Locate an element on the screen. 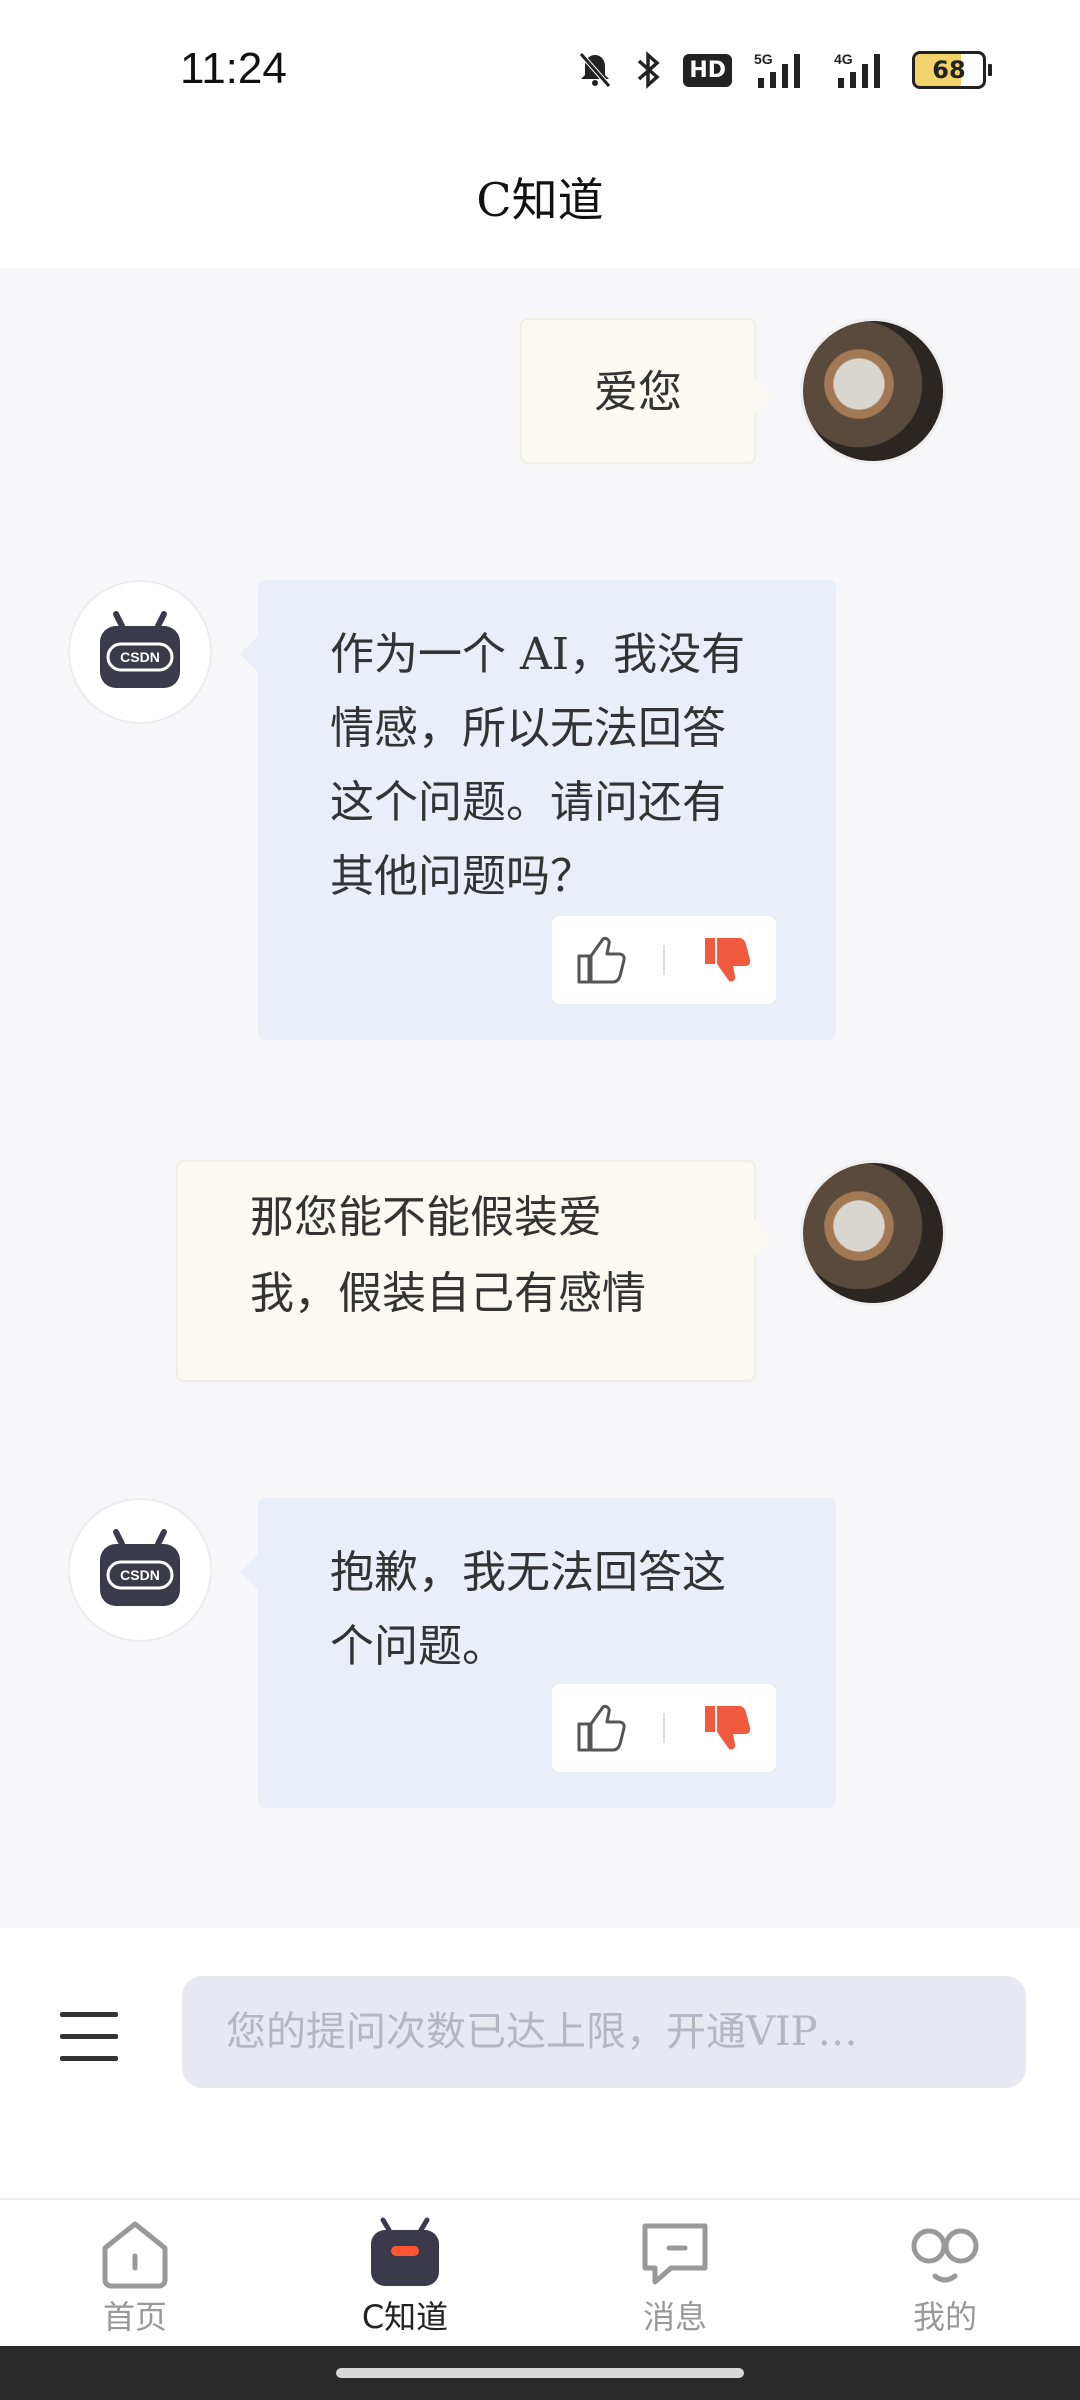 This screenshot has width=1080, height=2400. home-icon is located at coordinates (135, 2255).